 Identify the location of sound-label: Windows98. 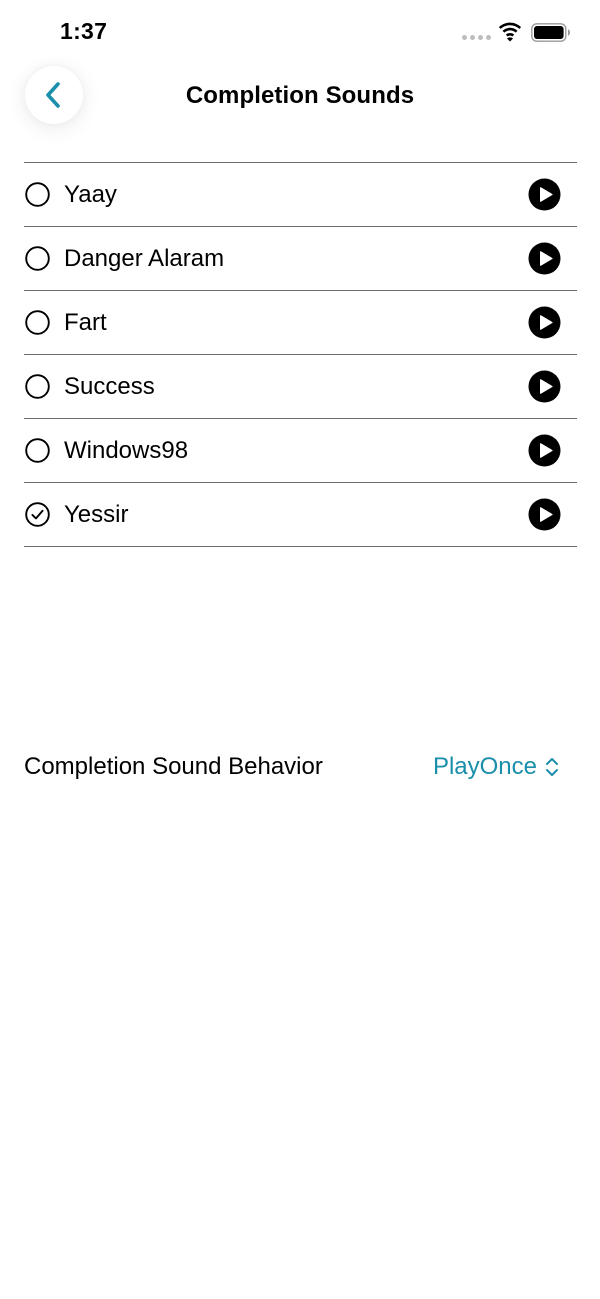
(126, 450).